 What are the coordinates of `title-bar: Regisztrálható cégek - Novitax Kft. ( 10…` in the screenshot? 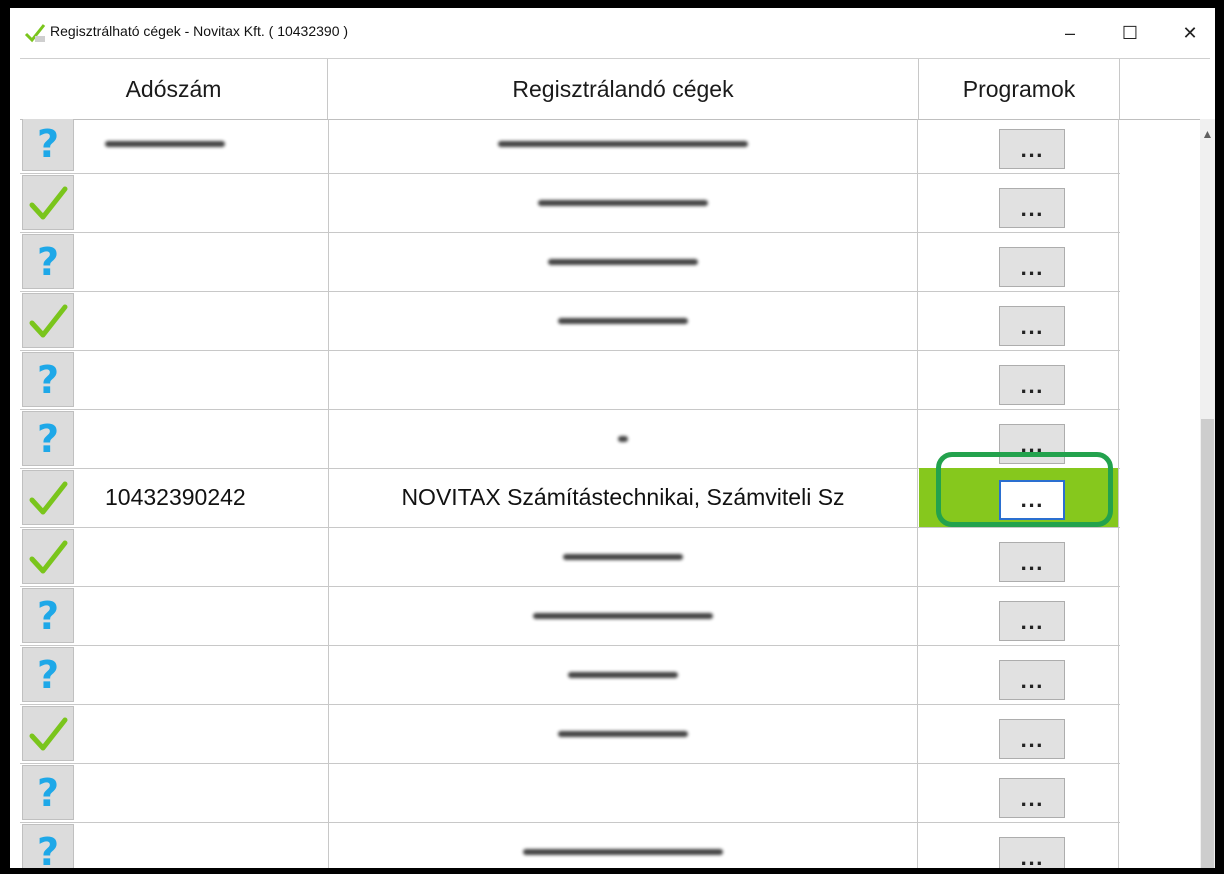 It's located at (612, 33).